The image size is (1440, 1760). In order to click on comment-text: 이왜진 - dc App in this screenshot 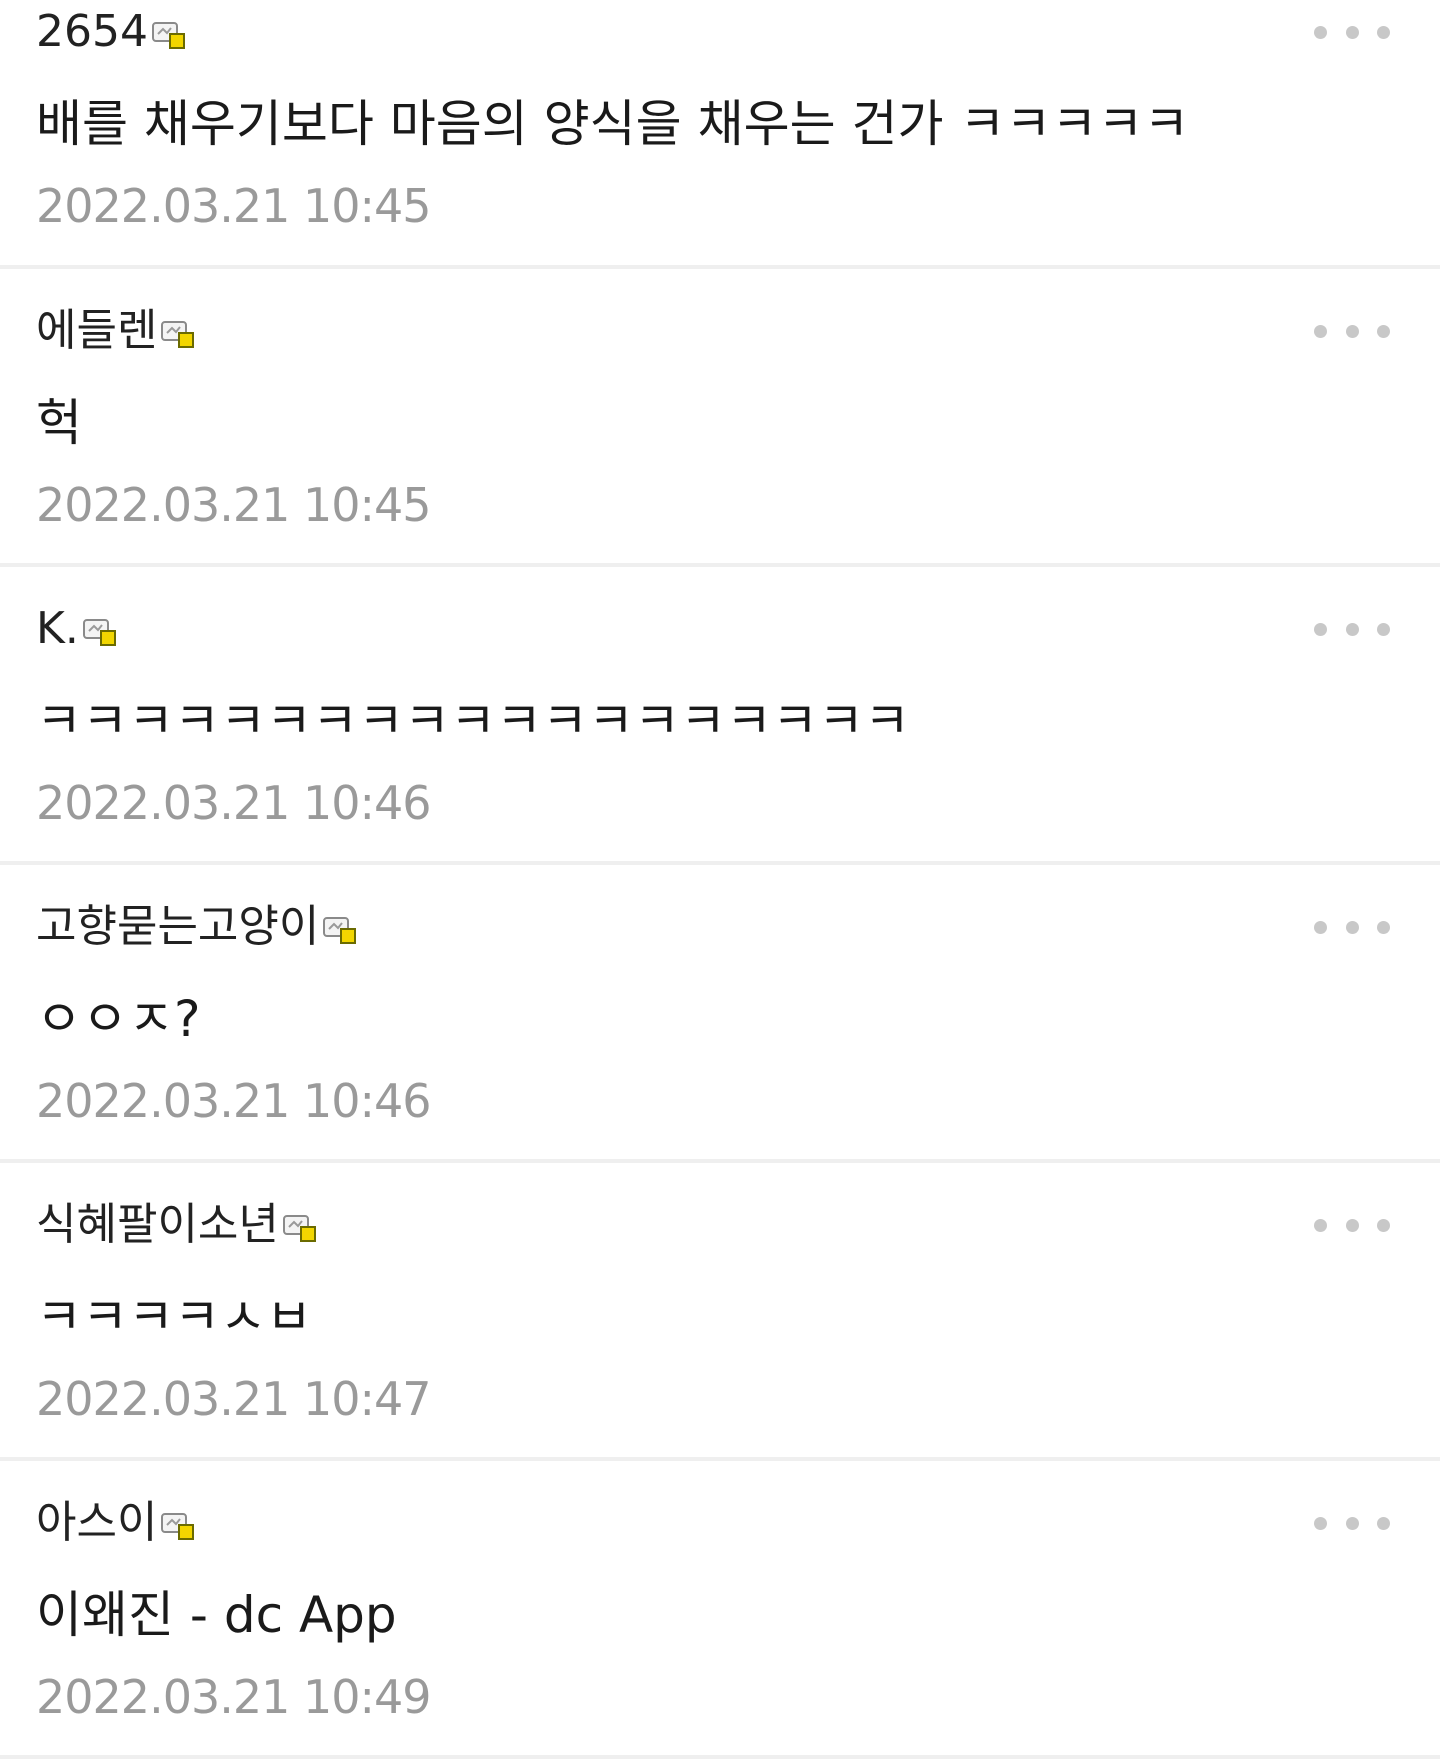, I will do `click(216, 1615)`.